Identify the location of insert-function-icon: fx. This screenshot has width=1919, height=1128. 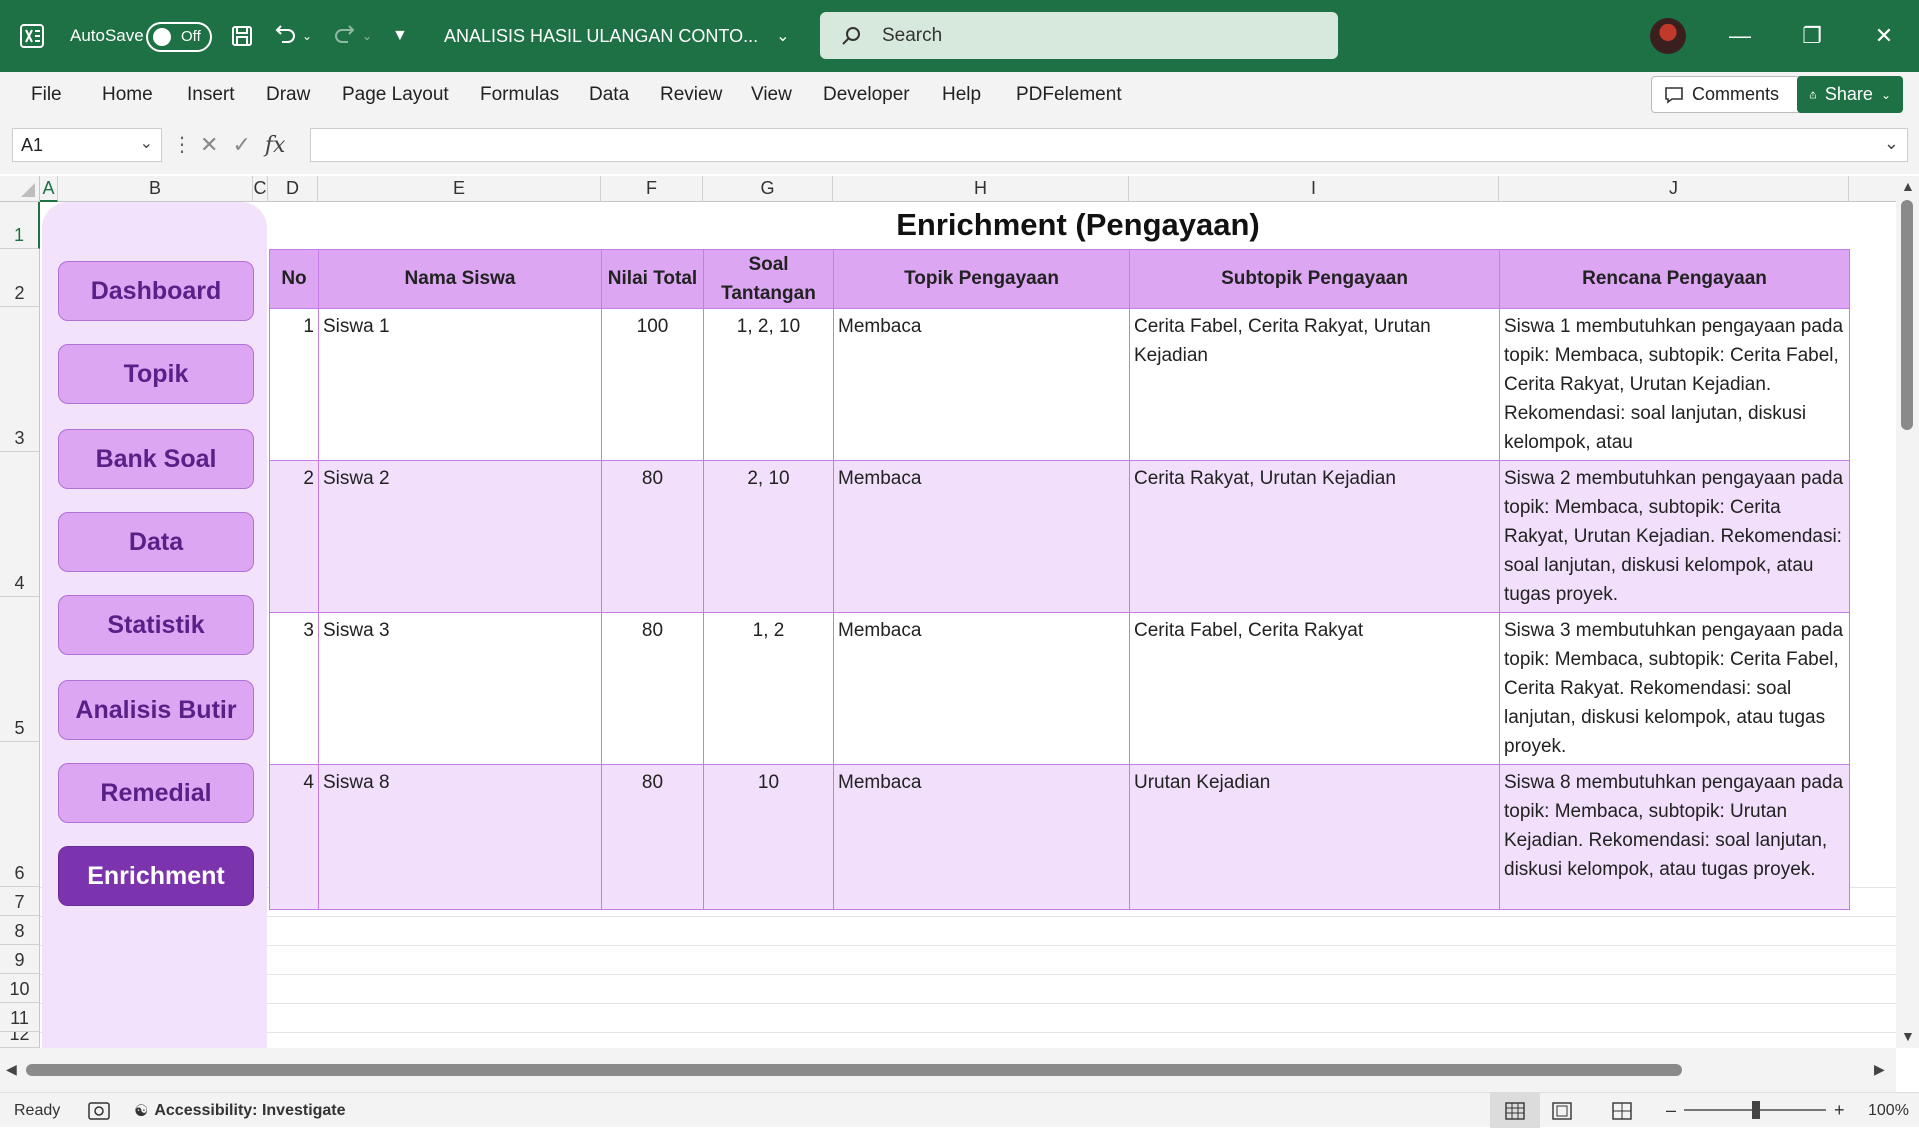
(275, 145).